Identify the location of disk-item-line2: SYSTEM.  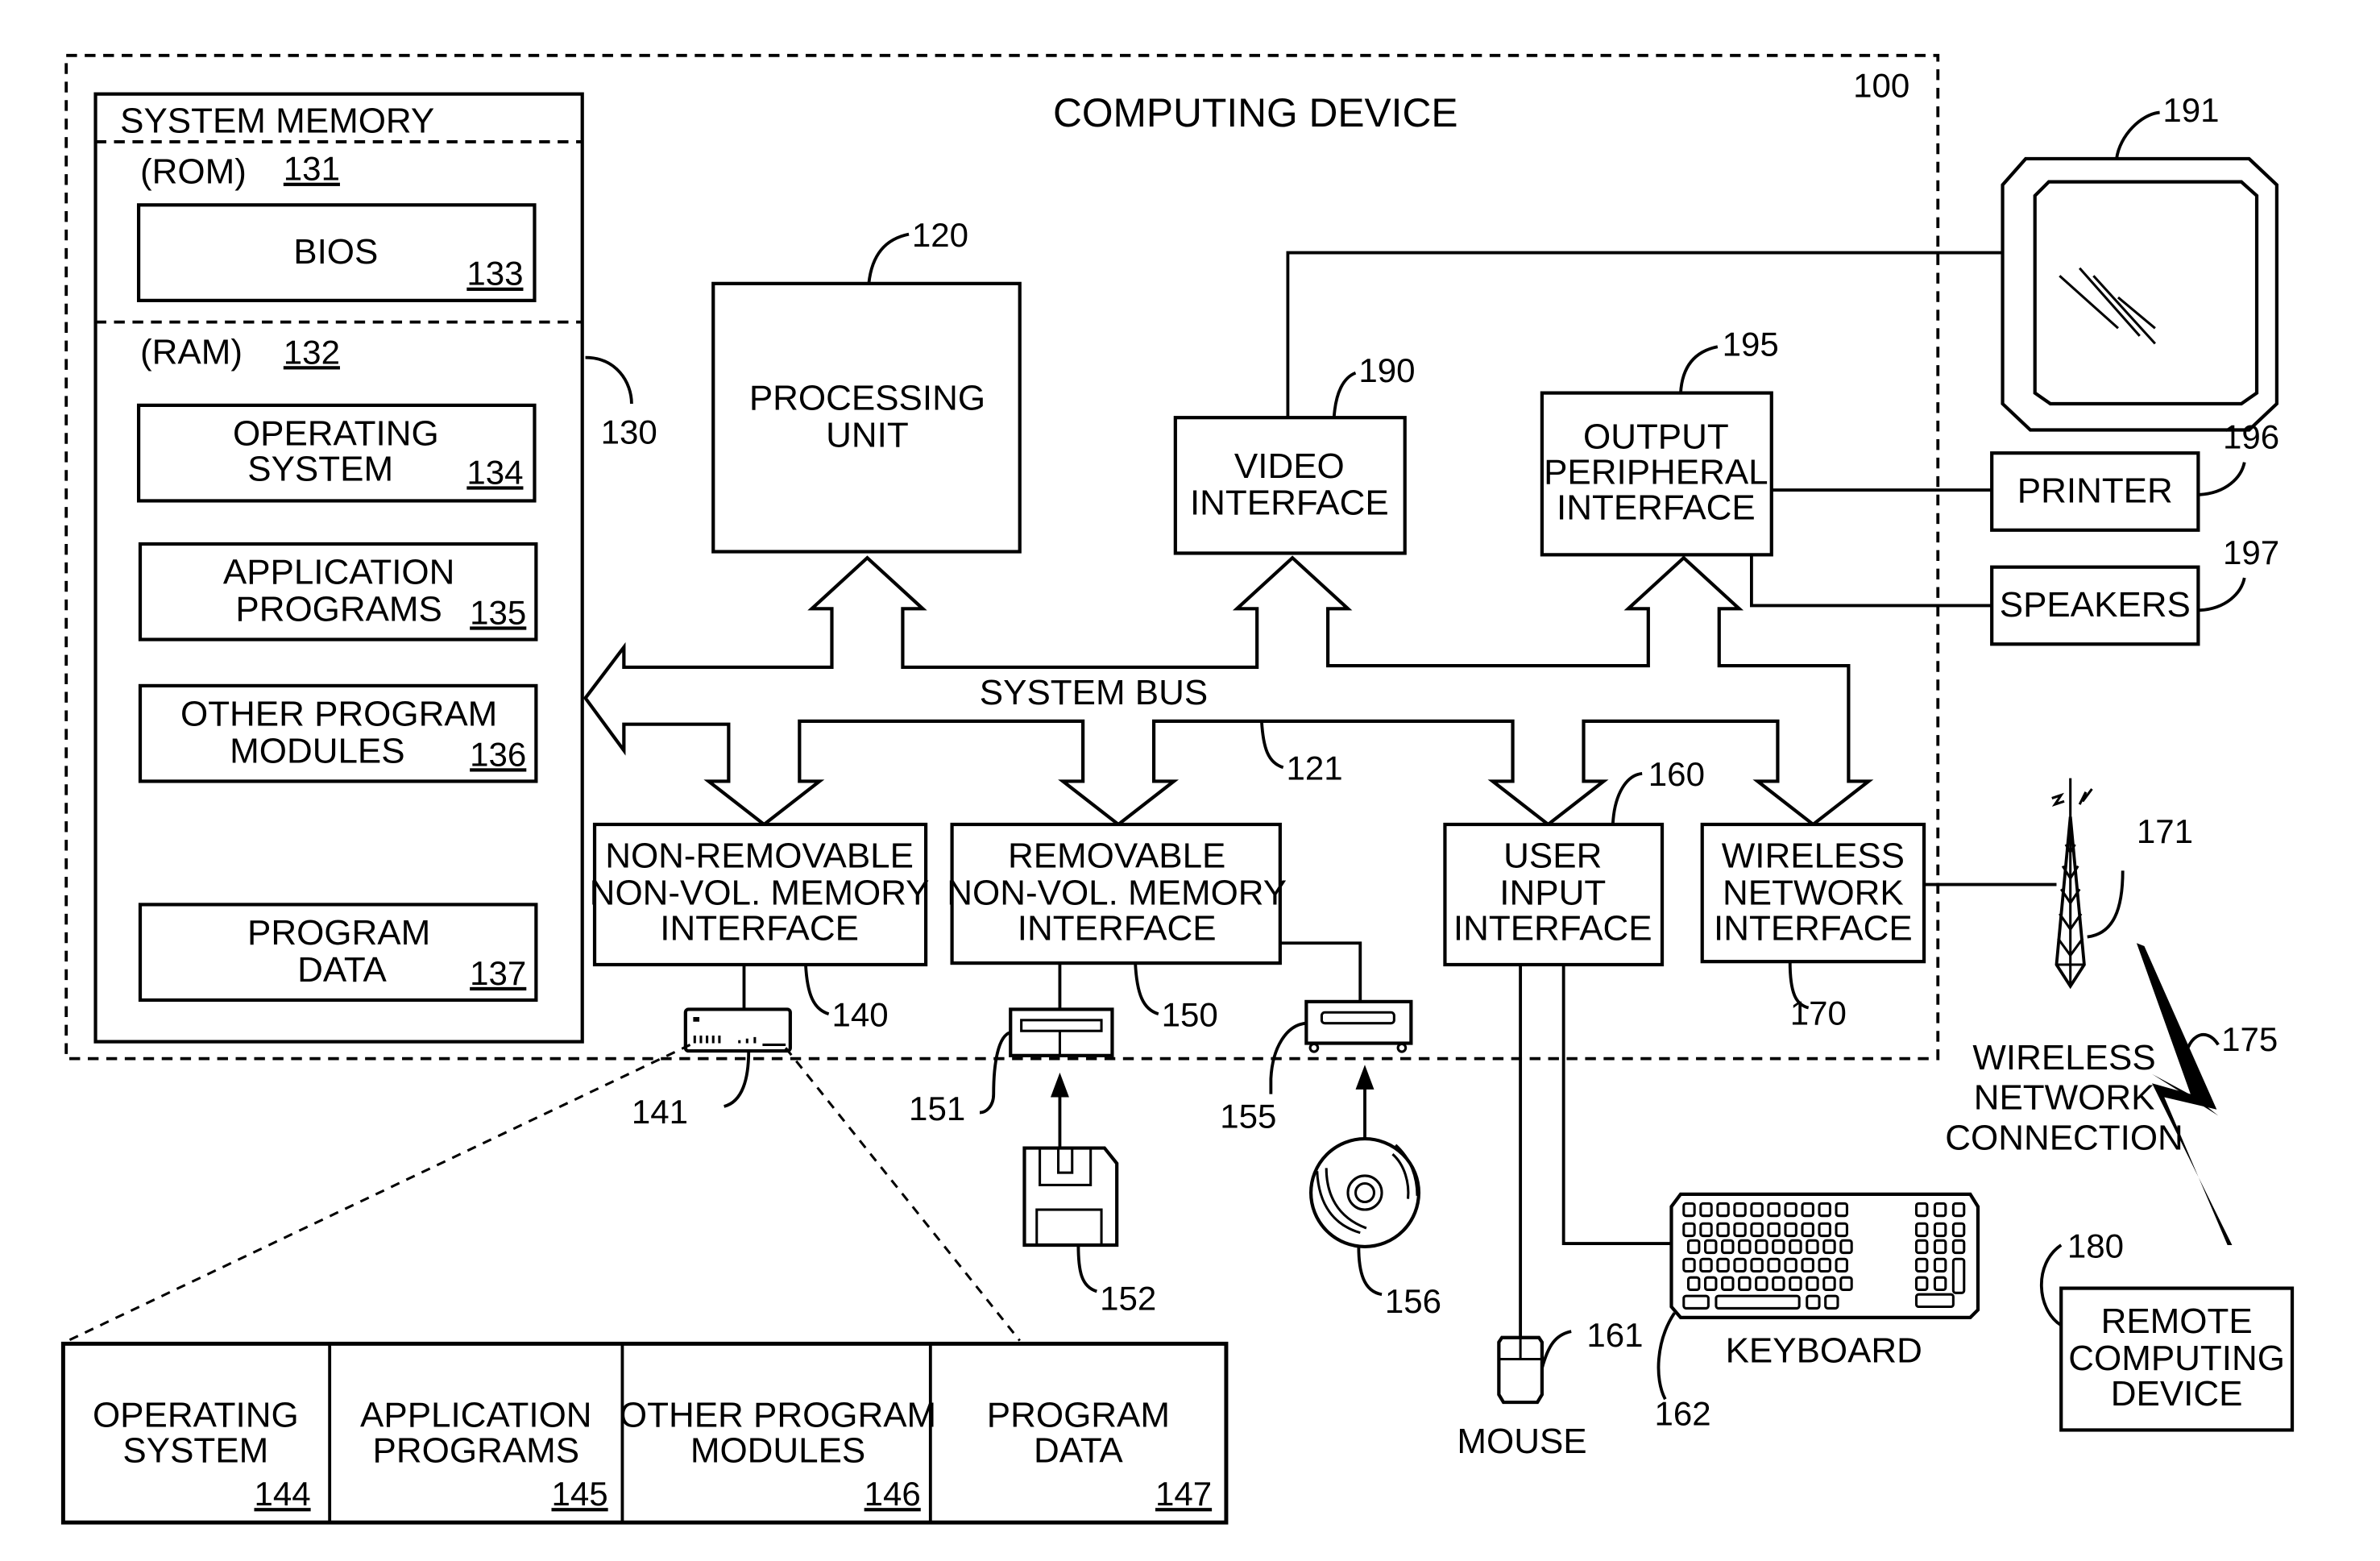
(195, 1451).